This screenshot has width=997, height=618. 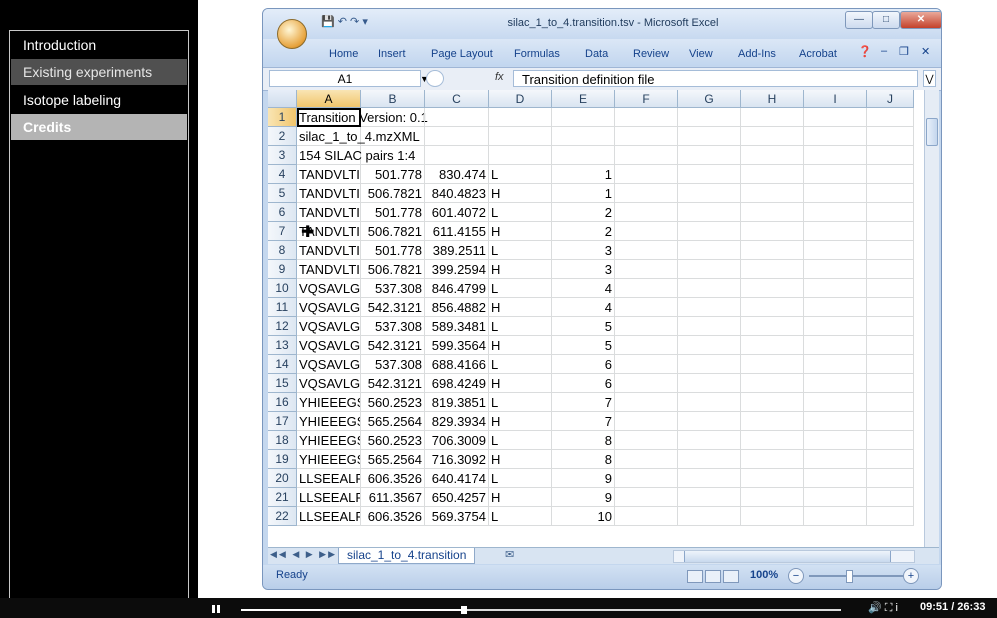 What do you see at coordinates (709, 212) in the screenshot?
I see `cell-g6` at bounding box center [709, 212].